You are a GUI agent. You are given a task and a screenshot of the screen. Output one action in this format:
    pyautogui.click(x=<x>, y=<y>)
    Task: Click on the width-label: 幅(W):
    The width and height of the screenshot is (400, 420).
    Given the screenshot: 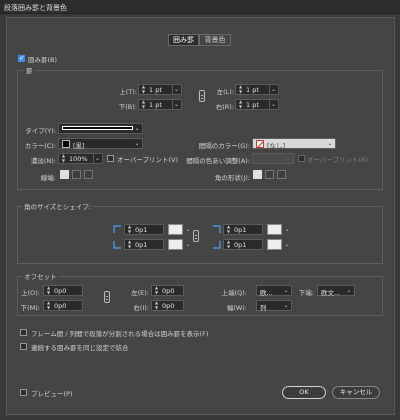 What is the action you would take?
    pyautogui.click(x=236, y=308)
    